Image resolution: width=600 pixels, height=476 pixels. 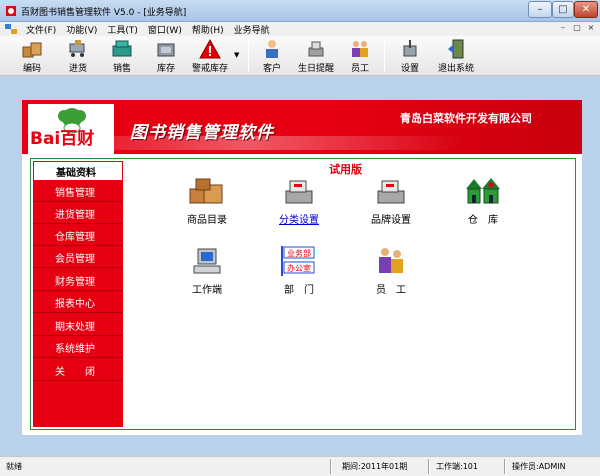 I want to click on app-icon, so click(x=11, y=11).